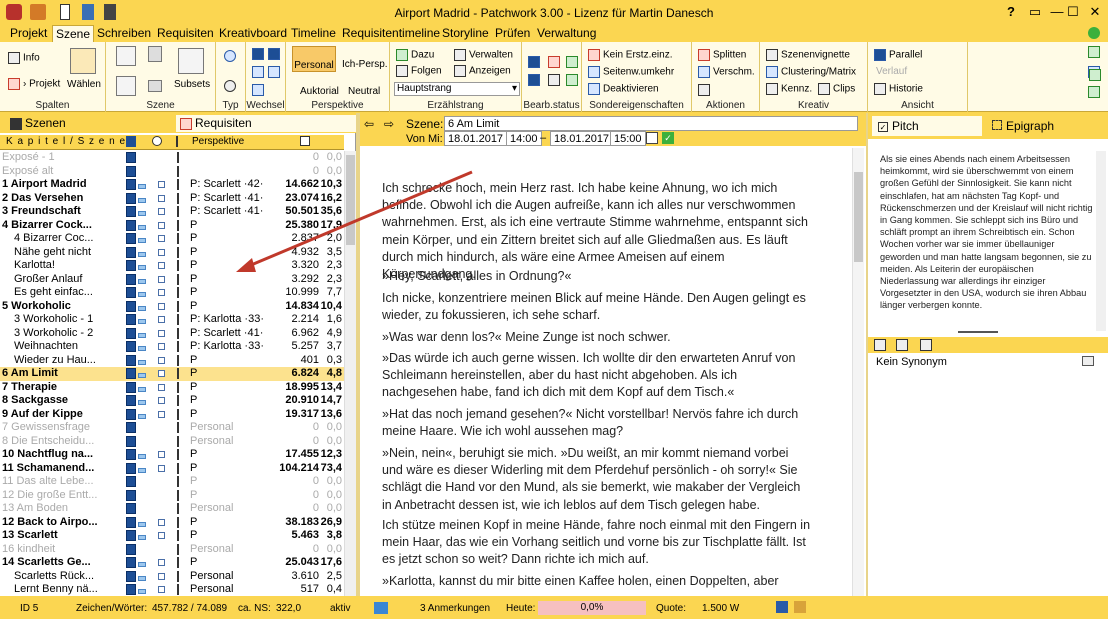 Image resolution: width=1108 pixels, height=619 pixels. What do you see at coordinates (365, 64) in the screenshot?
I see `ich-persp-button: Ich-Persp.` at bounding box center [365, 64].